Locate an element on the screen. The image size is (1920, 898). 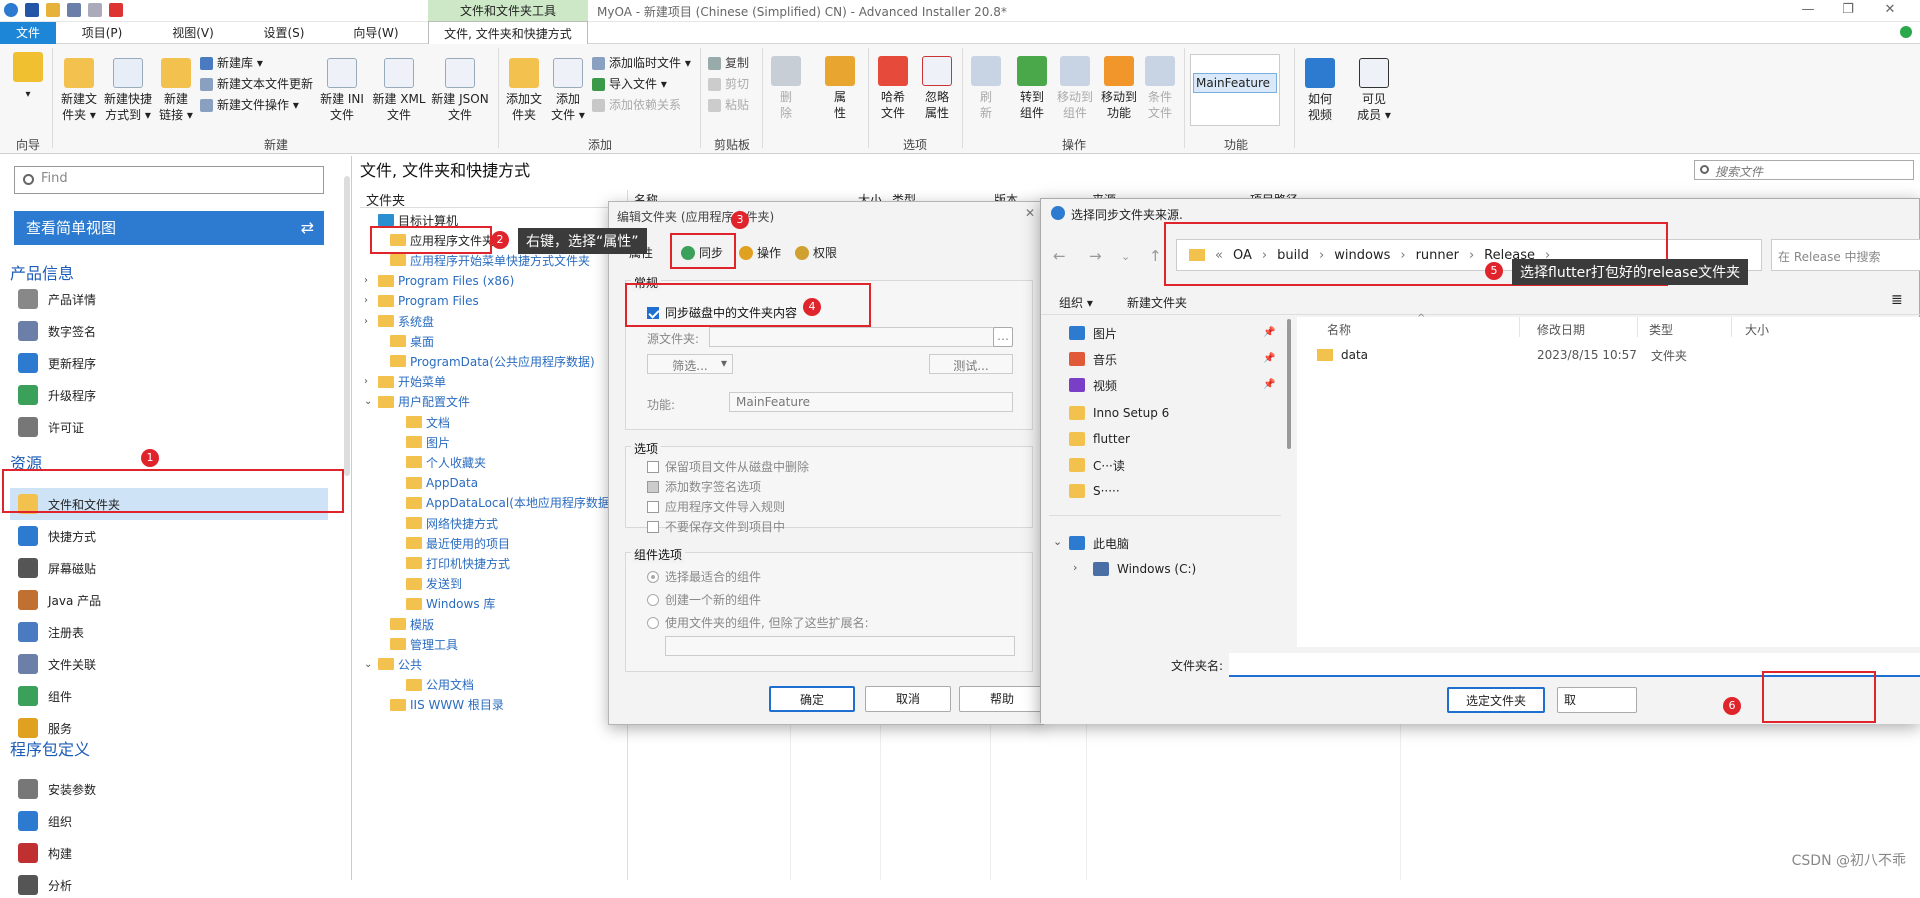
new-text-update-button: 新建文本文件更新 is located at coordinates (256, 84).